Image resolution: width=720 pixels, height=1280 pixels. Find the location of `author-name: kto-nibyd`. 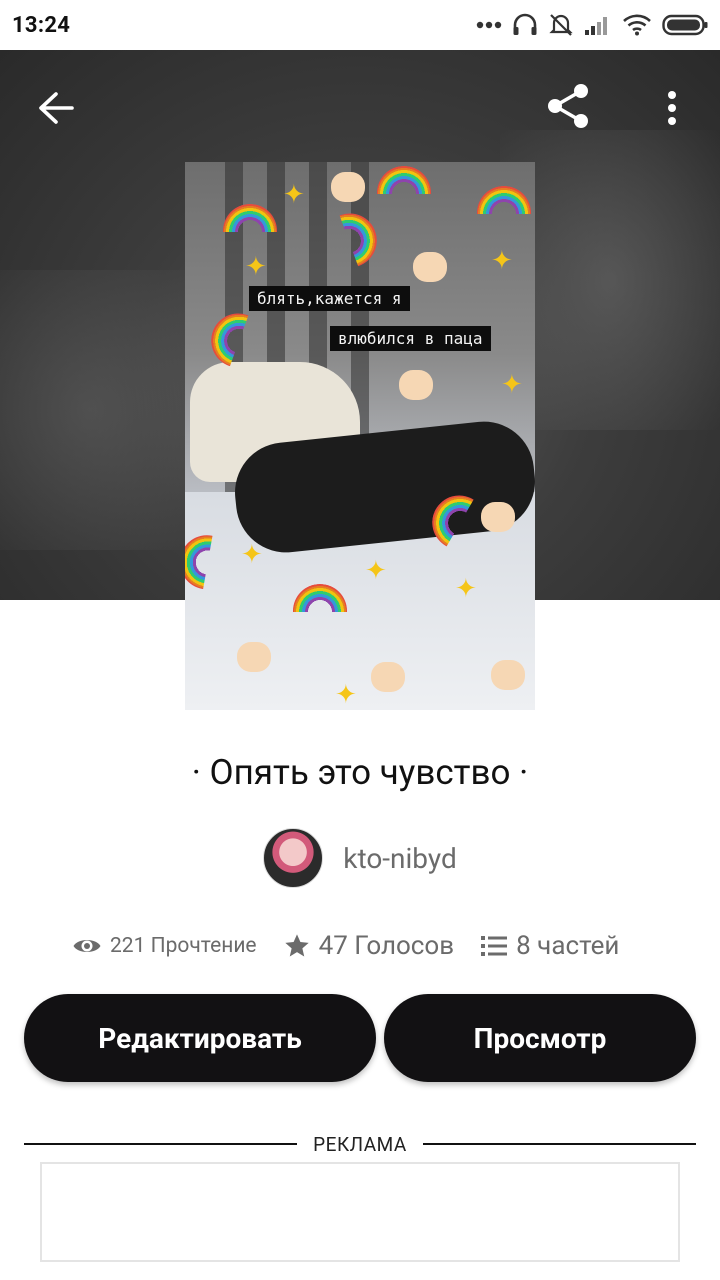

author-name: kto-nibyd is located at coordinates (400, 858).